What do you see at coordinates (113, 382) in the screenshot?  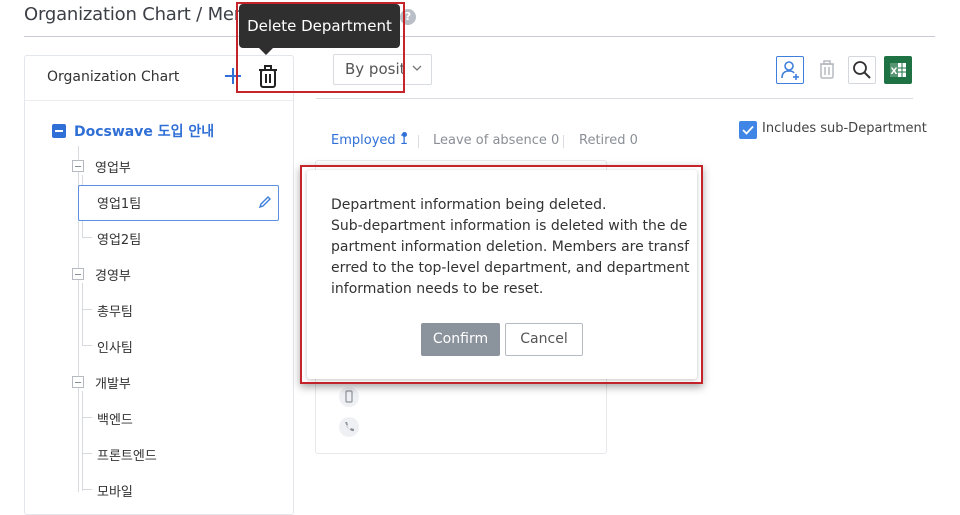 I see `tree-group-label: 개발부` at bounding box center [113, 382].